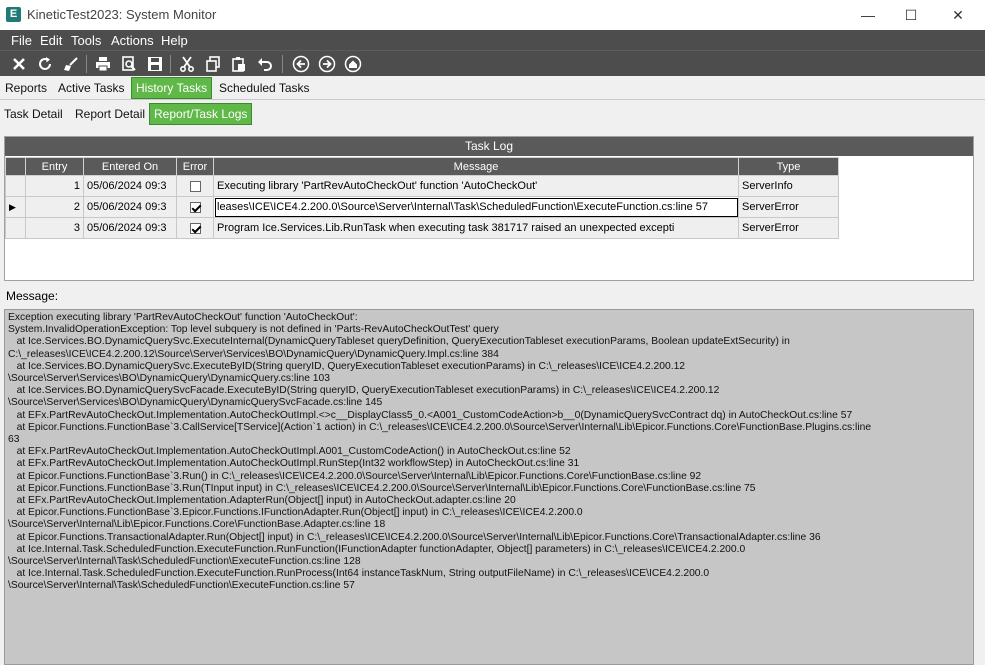  I want to click on maximize-button: ☐, so click(911, 15).